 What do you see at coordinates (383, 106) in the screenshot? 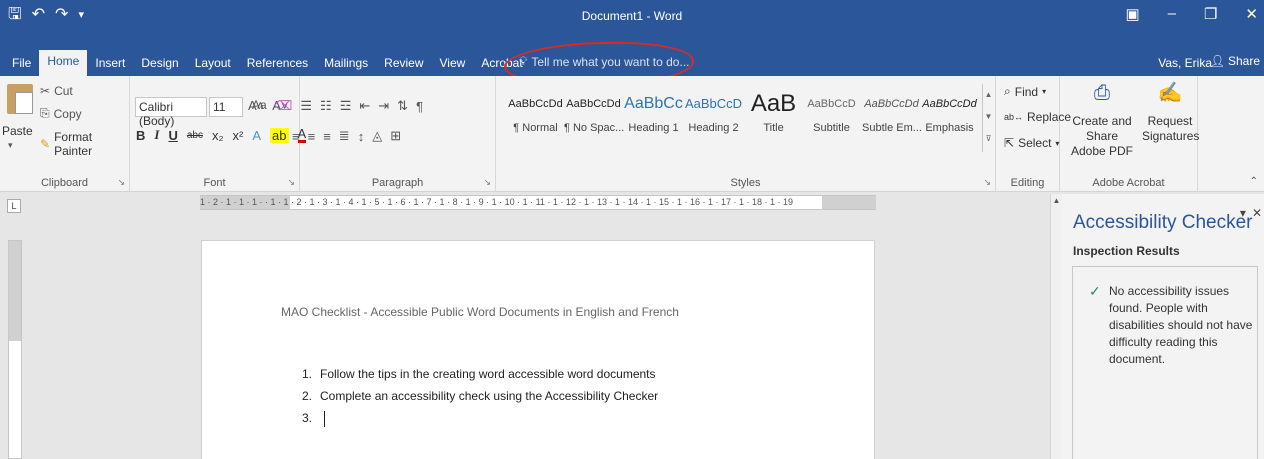
I see `increase-indent-icon: ⇥` at bounding box center [383, 106].